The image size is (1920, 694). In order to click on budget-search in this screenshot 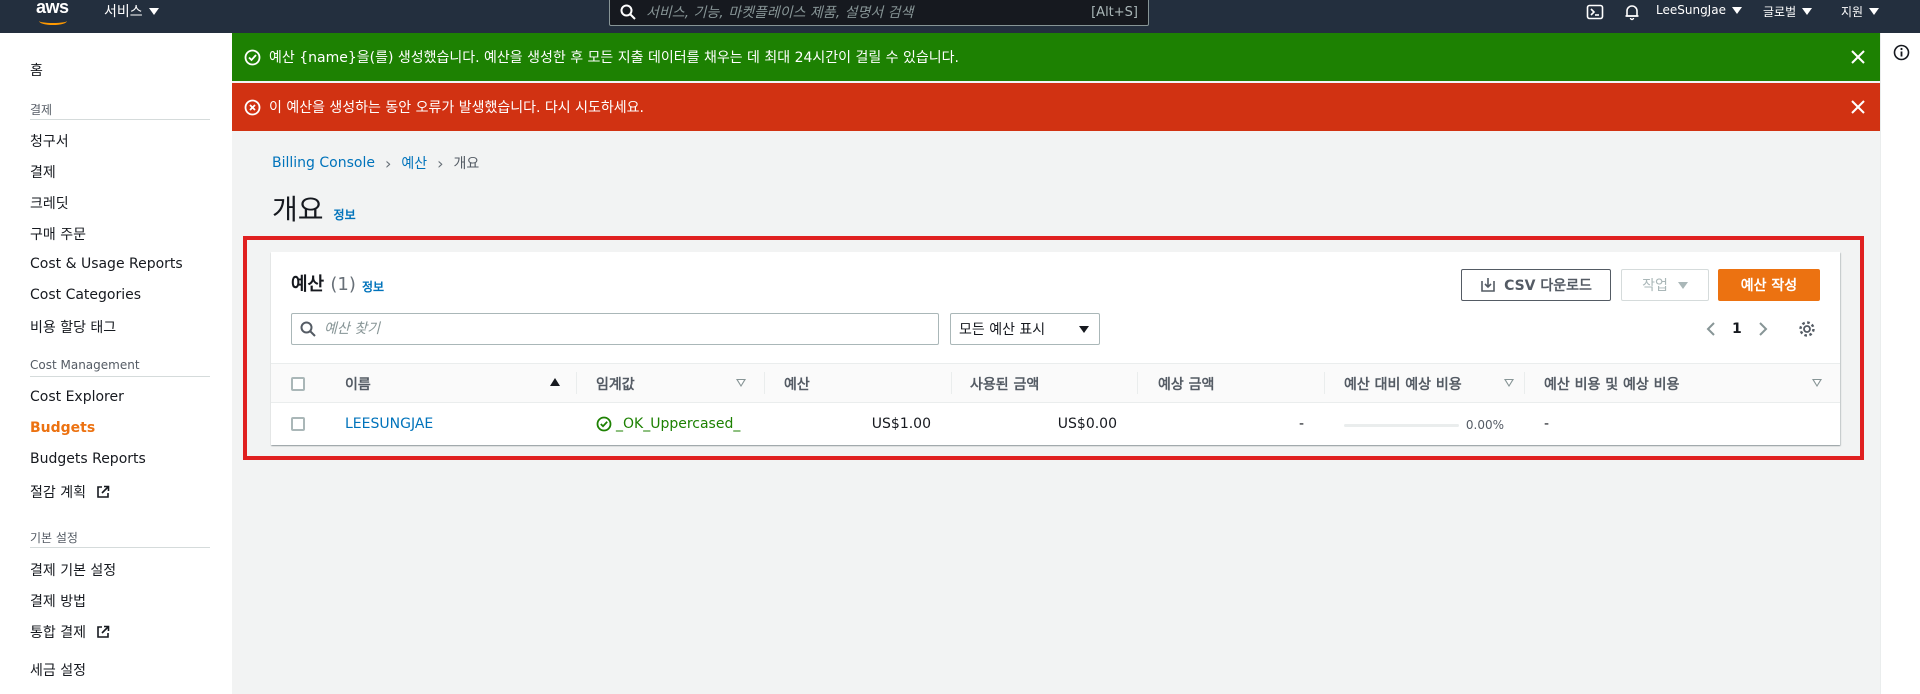, I will do `click(615, 329)`.